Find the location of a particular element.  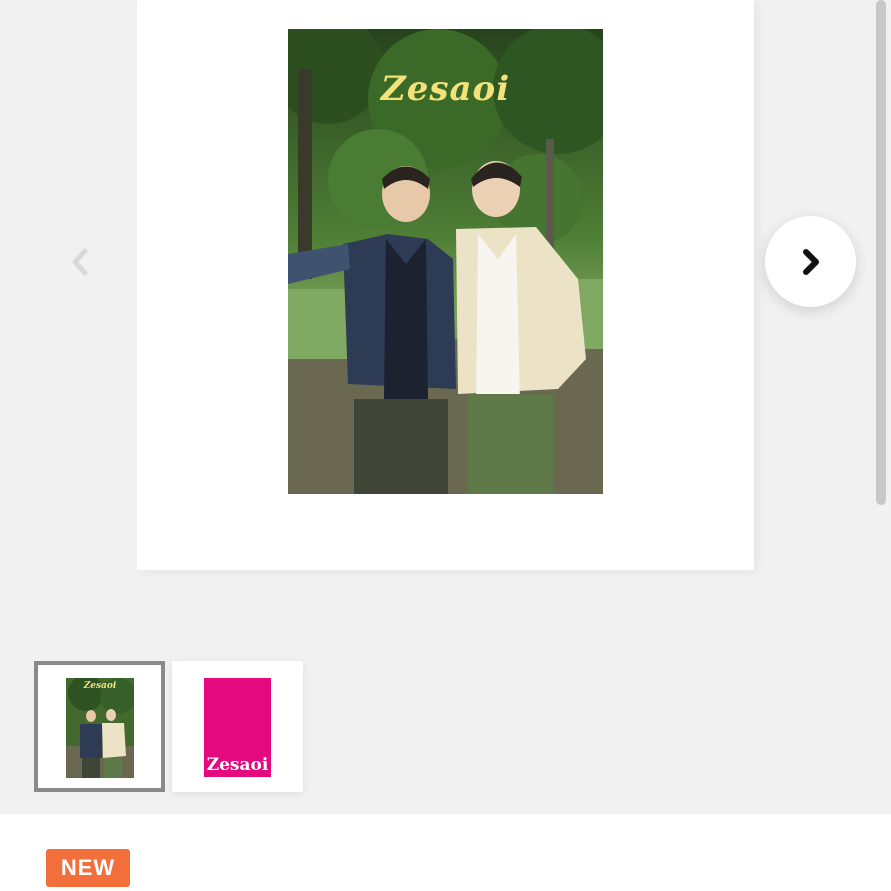

thumbnail-2: Zesaoi is located at coordinates (237, 726).